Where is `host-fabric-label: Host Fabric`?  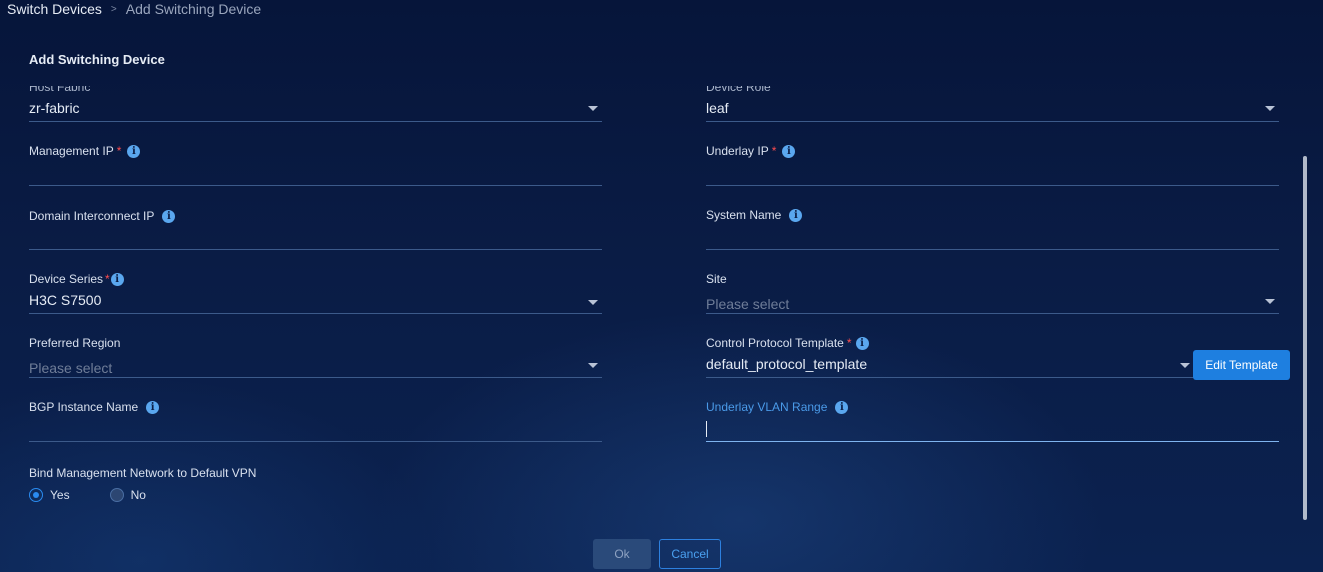 host-fabric-label: Host Fabric is located at coordinates (60, 87).